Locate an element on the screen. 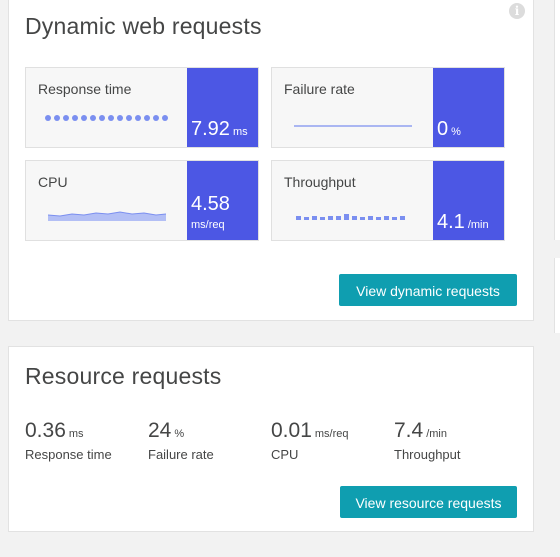  metric-value: 0.01 is located at coordinates (291, 430).